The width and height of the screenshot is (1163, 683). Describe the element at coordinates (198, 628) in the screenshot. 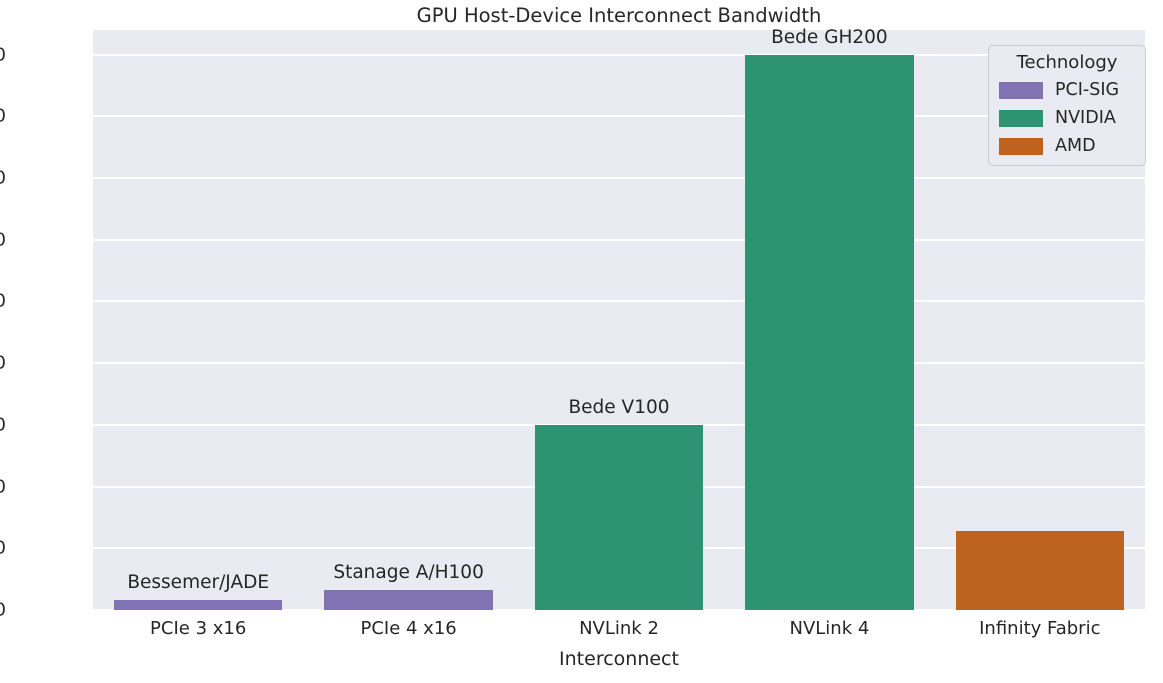

I see `x-axis-tick-label: PCIe 3 x16` at that location.